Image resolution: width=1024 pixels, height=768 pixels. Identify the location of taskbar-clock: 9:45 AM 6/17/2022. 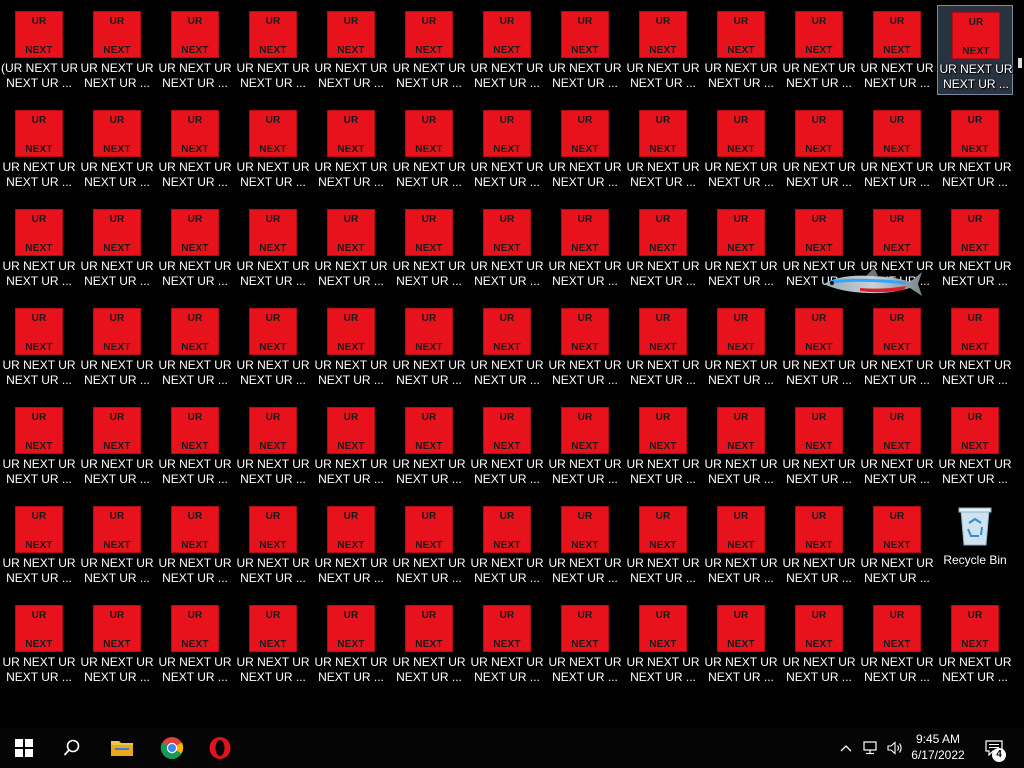
(938, 748).